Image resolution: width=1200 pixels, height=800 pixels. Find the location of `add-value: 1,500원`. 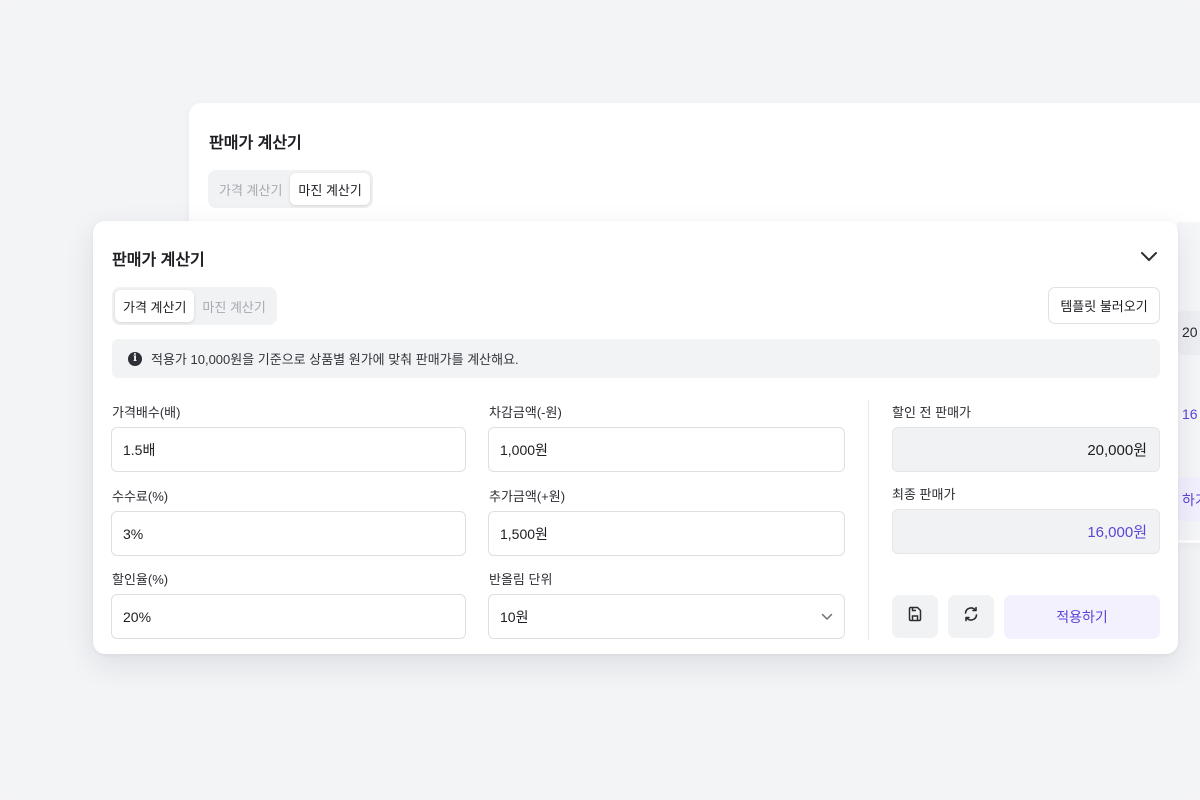

add-value: 1,500원 is located at coordinates (524, 533).